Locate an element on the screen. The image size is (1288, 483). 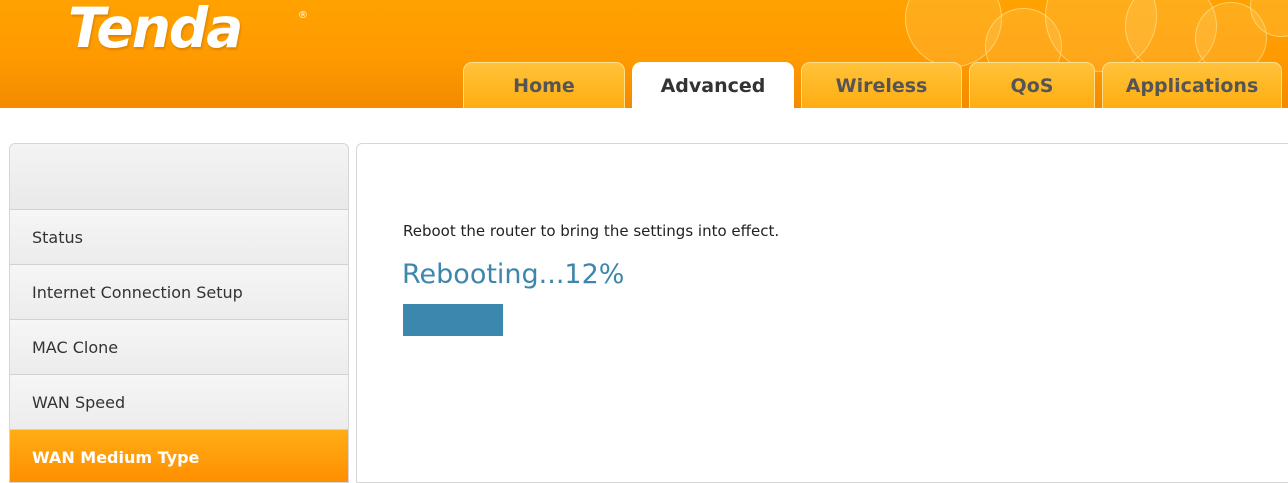
sidebar-item-label: MAC Clone is located at coordinates (75, 347).